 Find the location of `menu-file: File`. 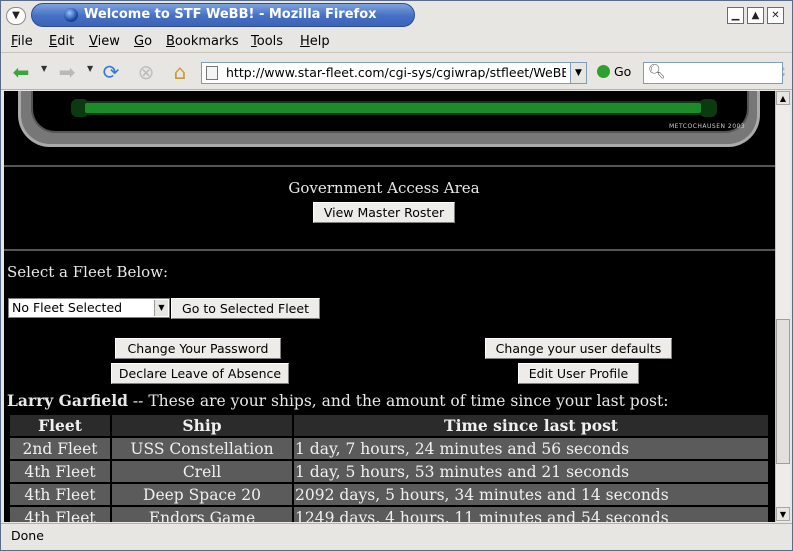

menu-file: File is located at coordinates (22, 41).